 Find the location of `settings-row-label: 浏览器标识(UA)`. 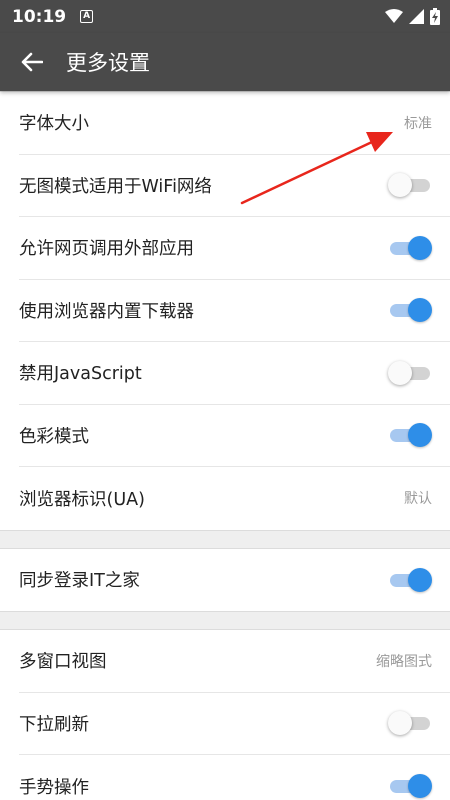

settings-row-label: 浏览器标识(UA) is located at coordinates (82, 499).